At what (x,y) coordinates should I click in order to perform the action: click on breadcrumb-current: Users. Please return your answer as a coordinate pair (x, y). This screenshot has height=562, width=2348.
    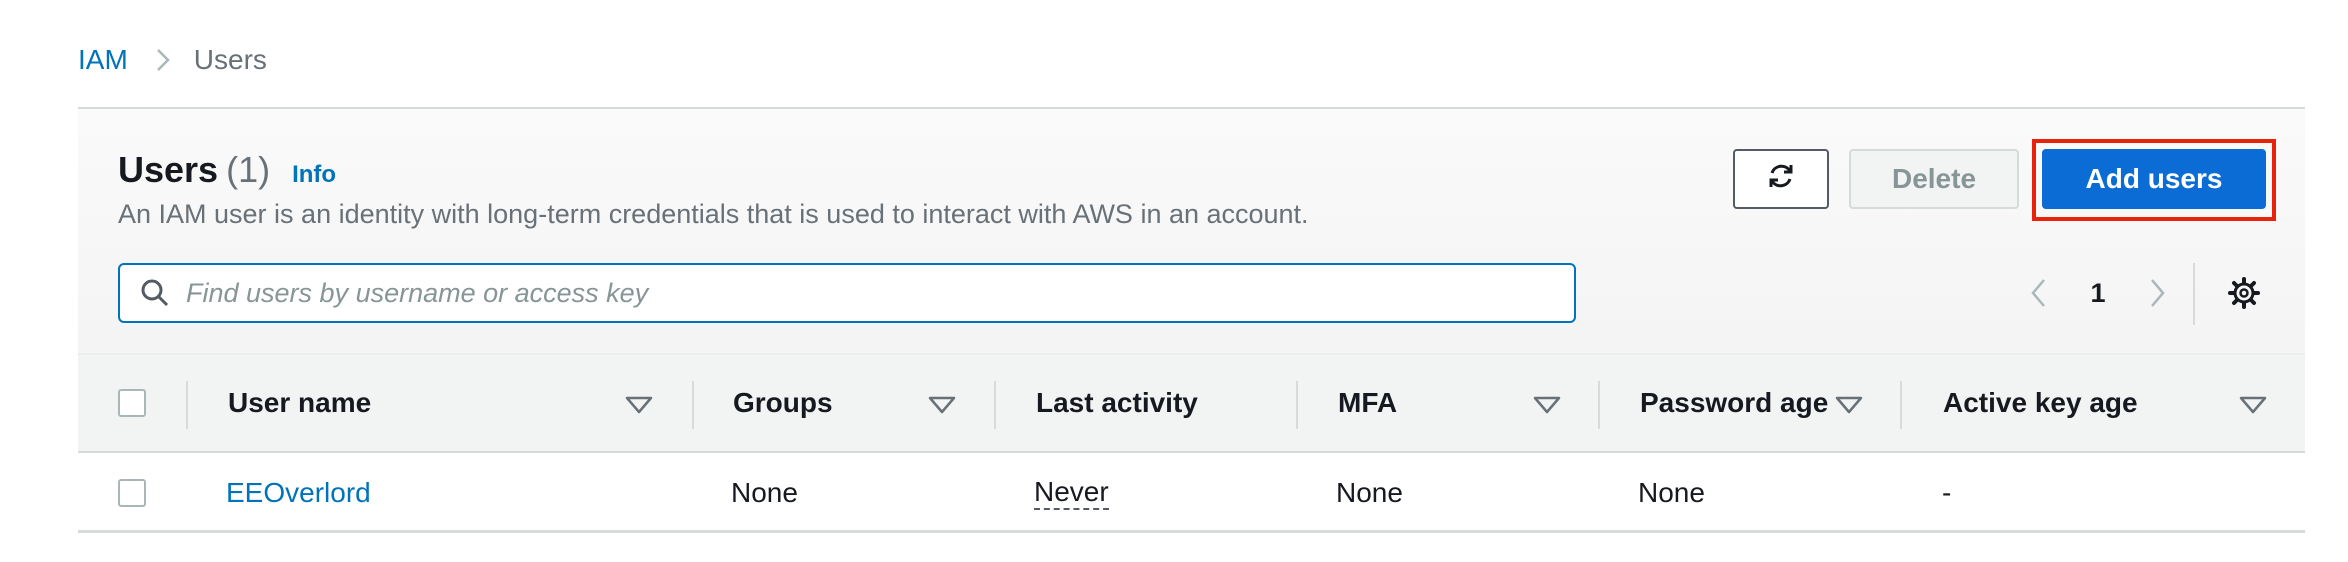
    Looking at the image, I should click on (230, 59).